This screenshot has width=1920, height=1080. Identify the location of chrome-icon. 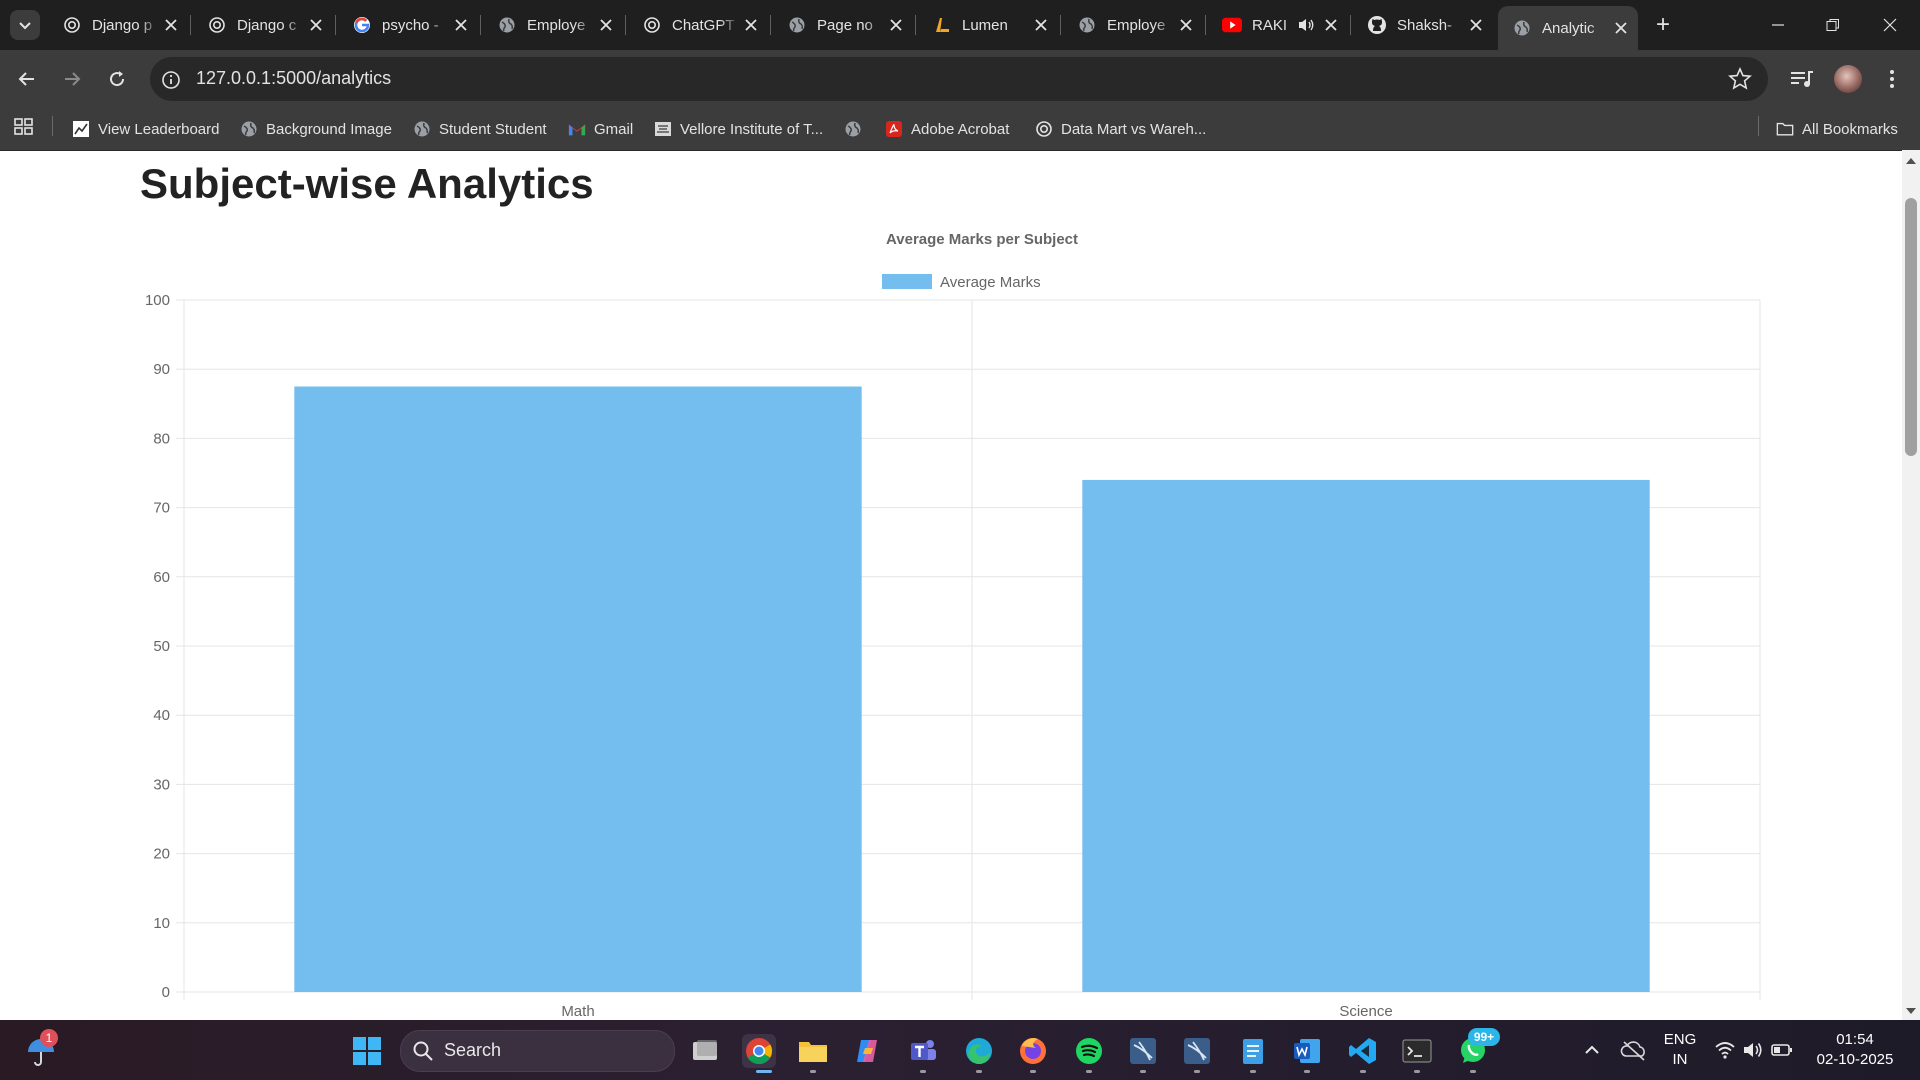
(759, 1051).